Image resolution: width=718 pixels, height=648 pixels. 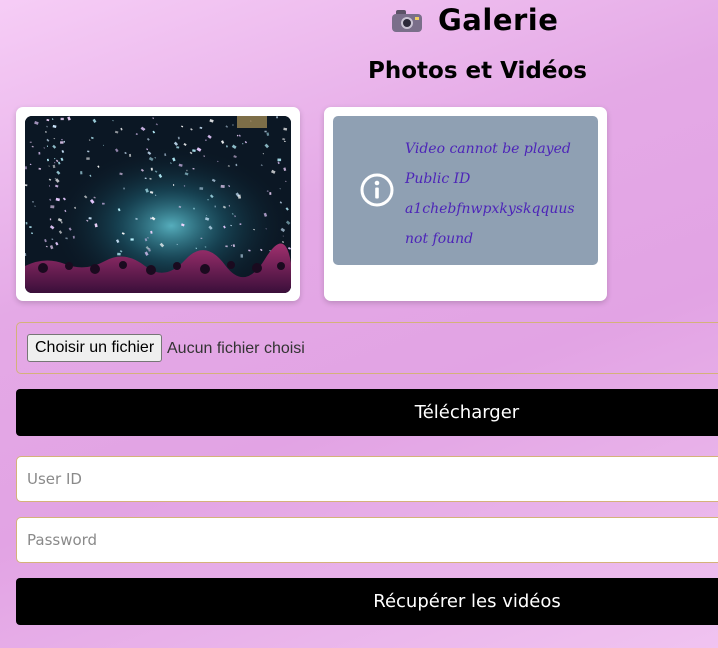 What do you see at coordinates (439, 239) in the screenshot?
I see `error-line-4: not found` at bounding box center [439, 239].